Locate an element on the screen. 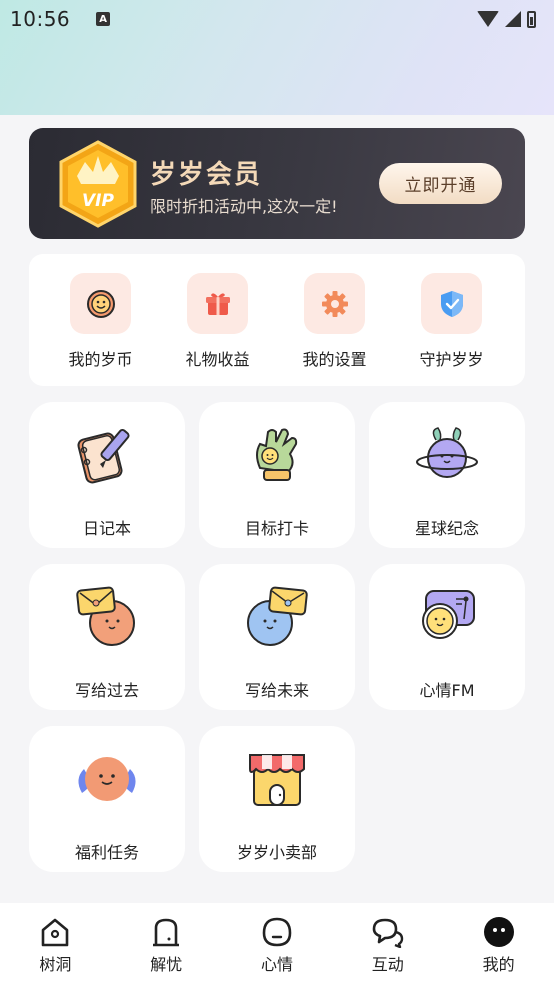  battery-icon is located at coordinates (531, 19).